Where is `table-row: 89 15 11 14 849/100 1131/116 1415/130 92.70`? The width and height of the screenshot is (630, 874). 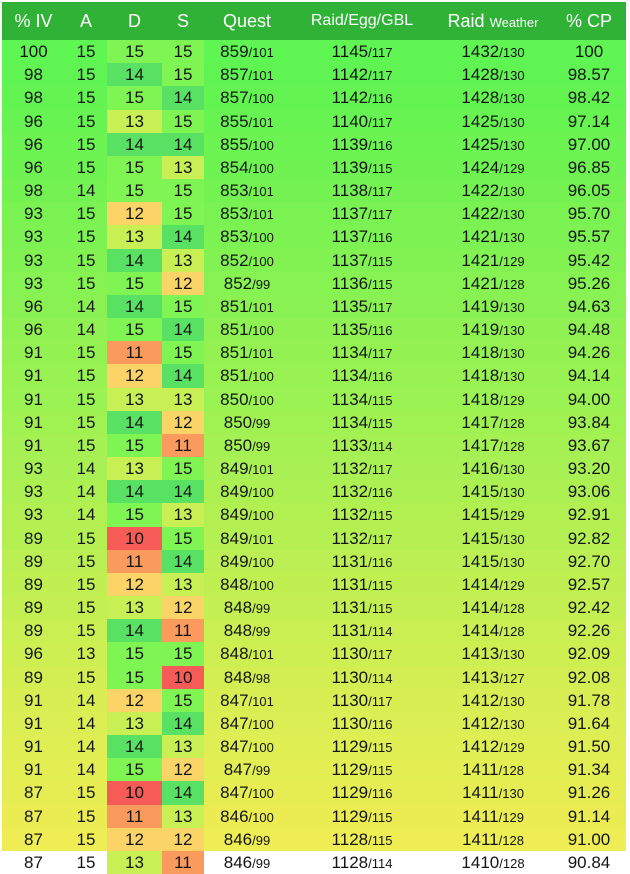 table-row: 89 15 11 14 849/100 1131/116 1415/130 92.70 is located at coordinates (314, 561).